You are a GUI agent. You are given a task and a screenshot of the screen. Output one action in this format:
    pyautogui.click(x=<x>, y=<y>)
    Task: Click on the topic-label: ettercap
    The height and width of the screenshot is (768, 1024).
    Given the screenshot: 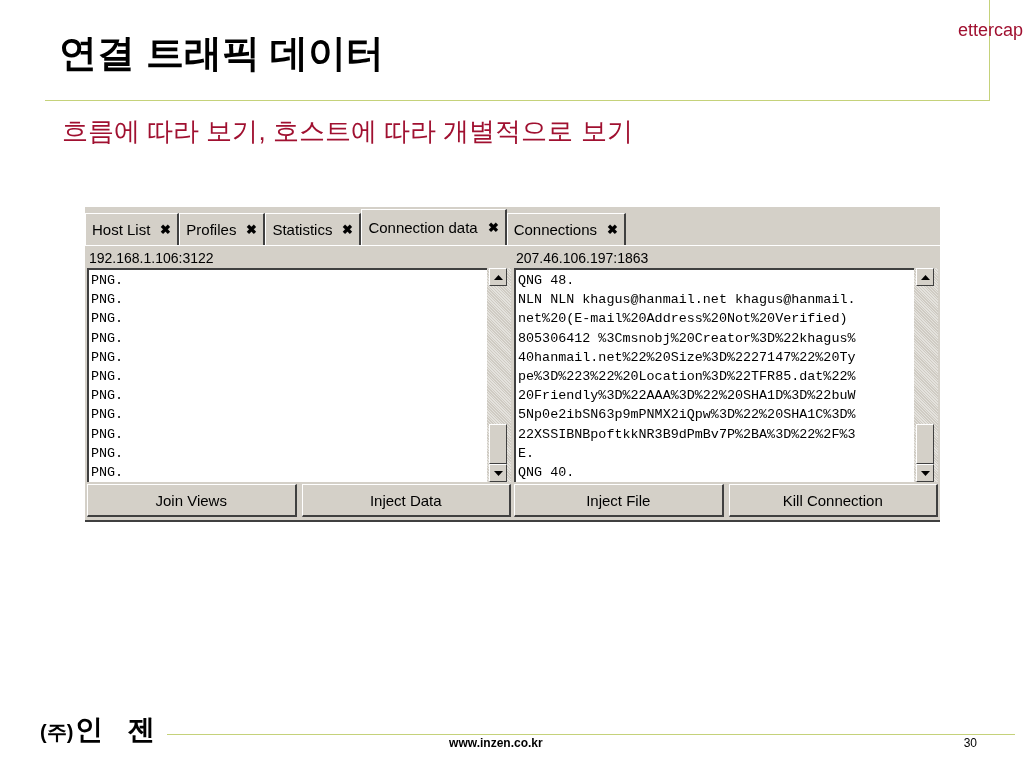 What is the action you would take?
    pyautogui.click(x=990, y=30)
    